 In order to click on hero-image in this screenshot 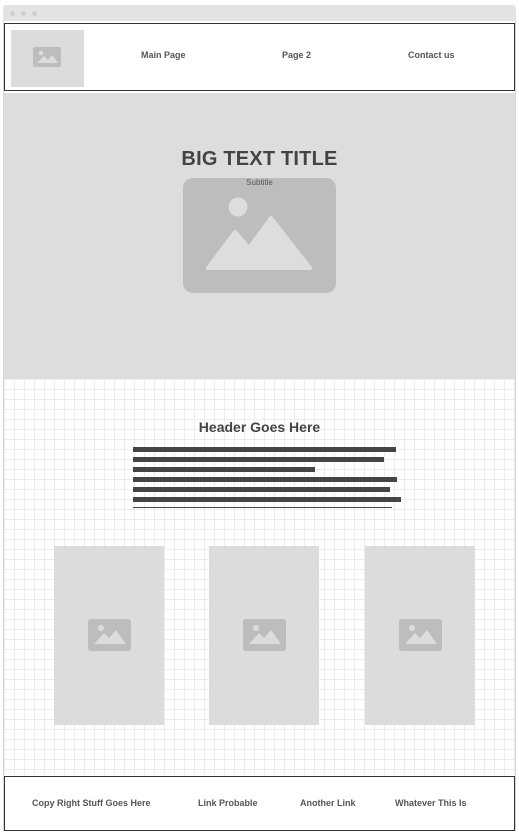, I will do `click(259, 235)`.